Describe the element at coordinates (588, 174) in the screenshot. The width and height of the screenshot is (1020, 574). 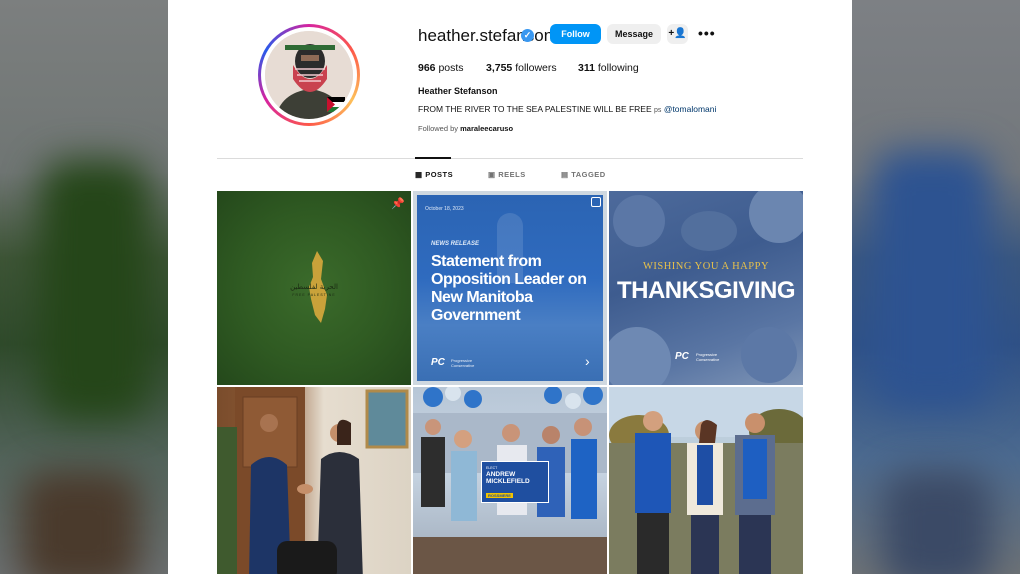
I see `tab-tagged-label: TAGGED` at that location.